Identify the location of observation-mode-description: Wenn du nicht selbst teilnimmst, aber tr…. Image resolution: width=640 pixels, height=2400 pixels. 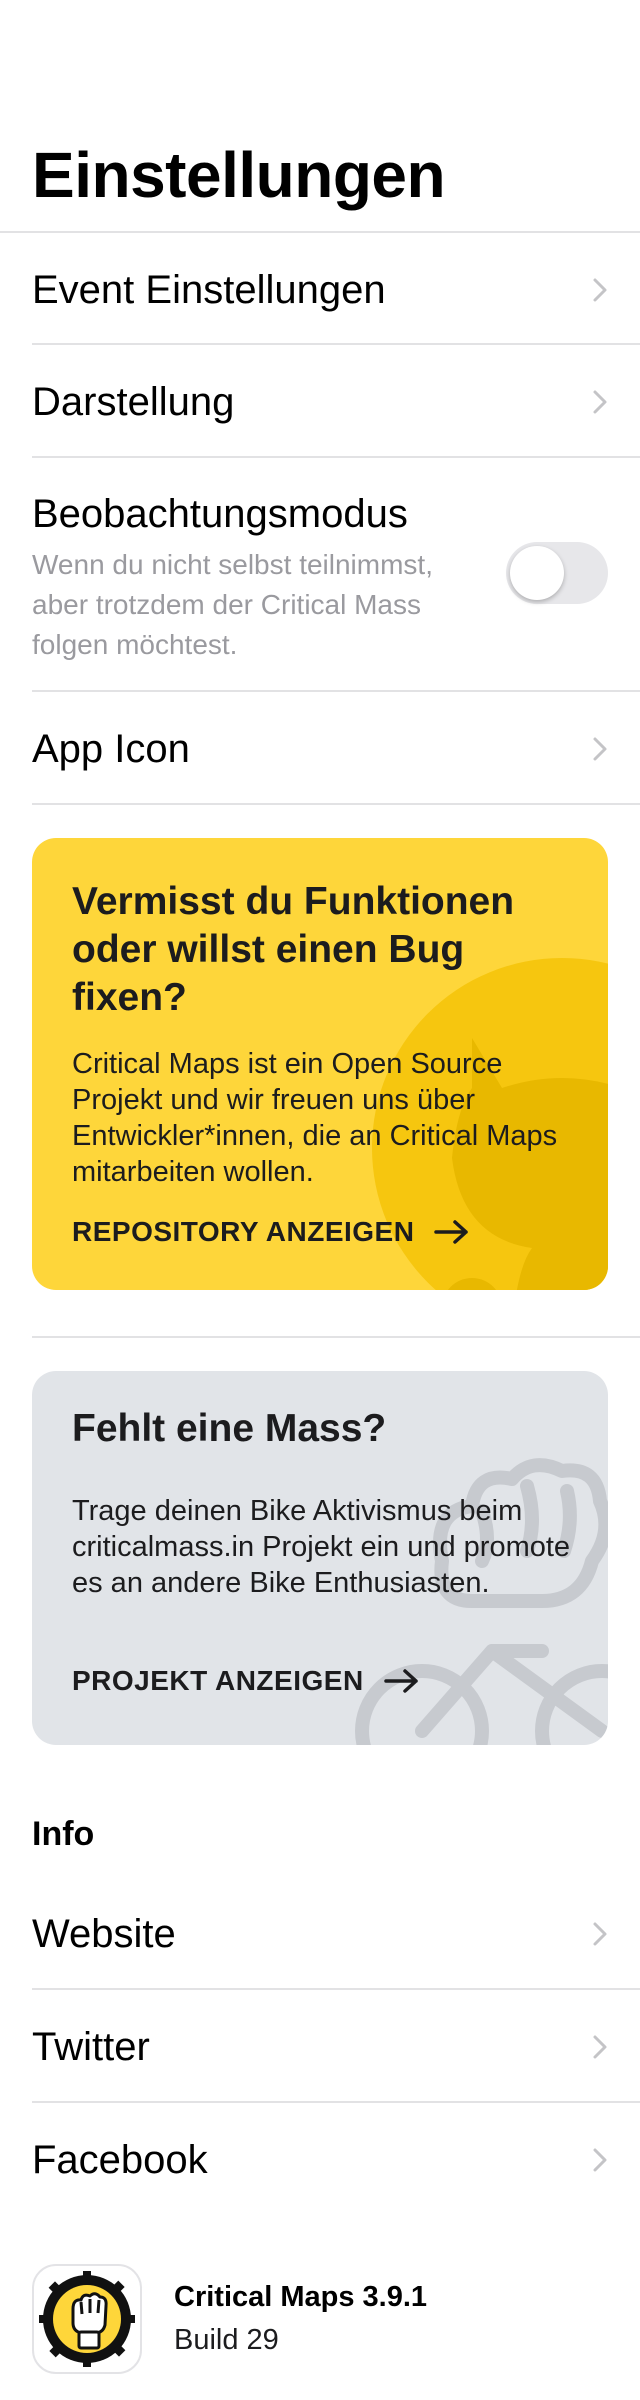
(232, 604).